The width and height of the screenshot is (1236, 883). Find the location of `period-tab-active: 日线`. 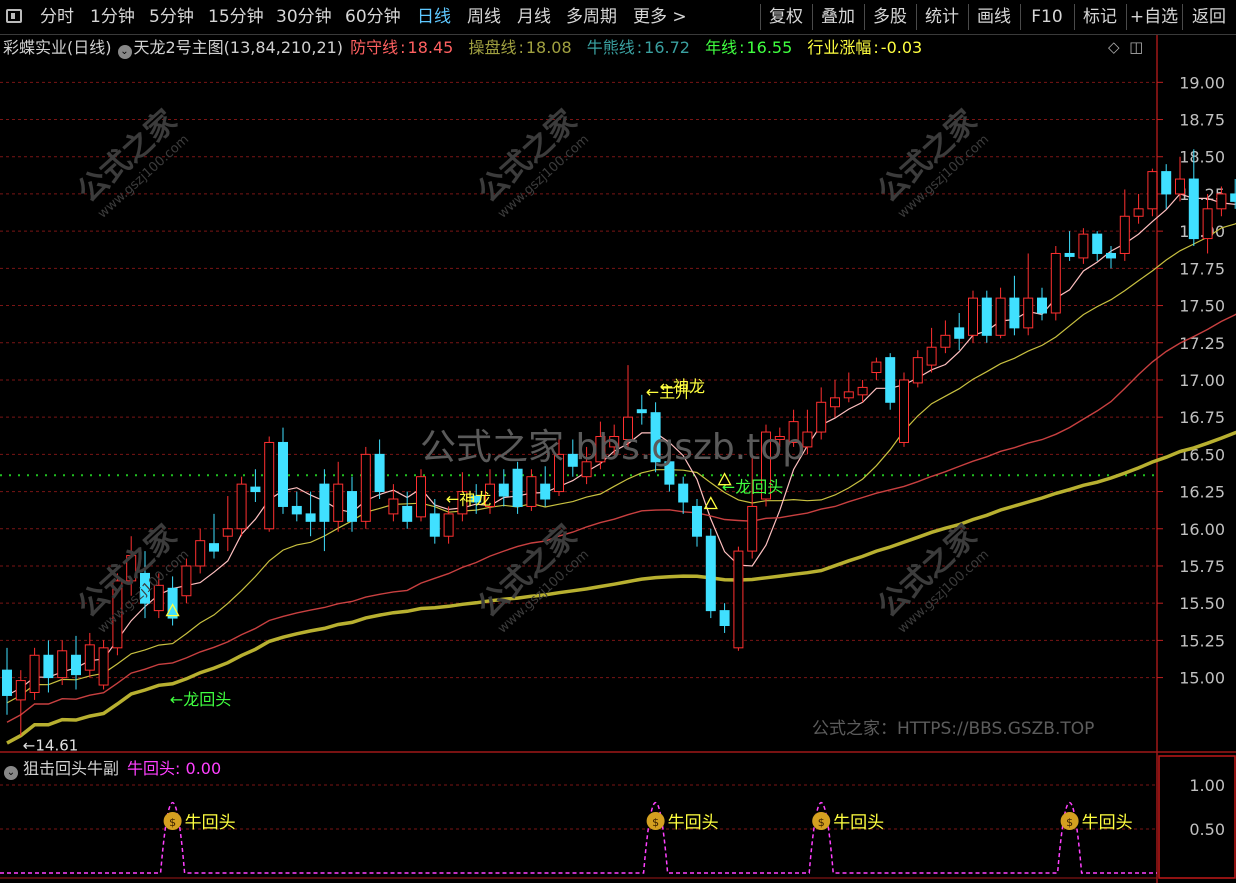

period-tab-active: 日线 is located at coordinates (434, 17).